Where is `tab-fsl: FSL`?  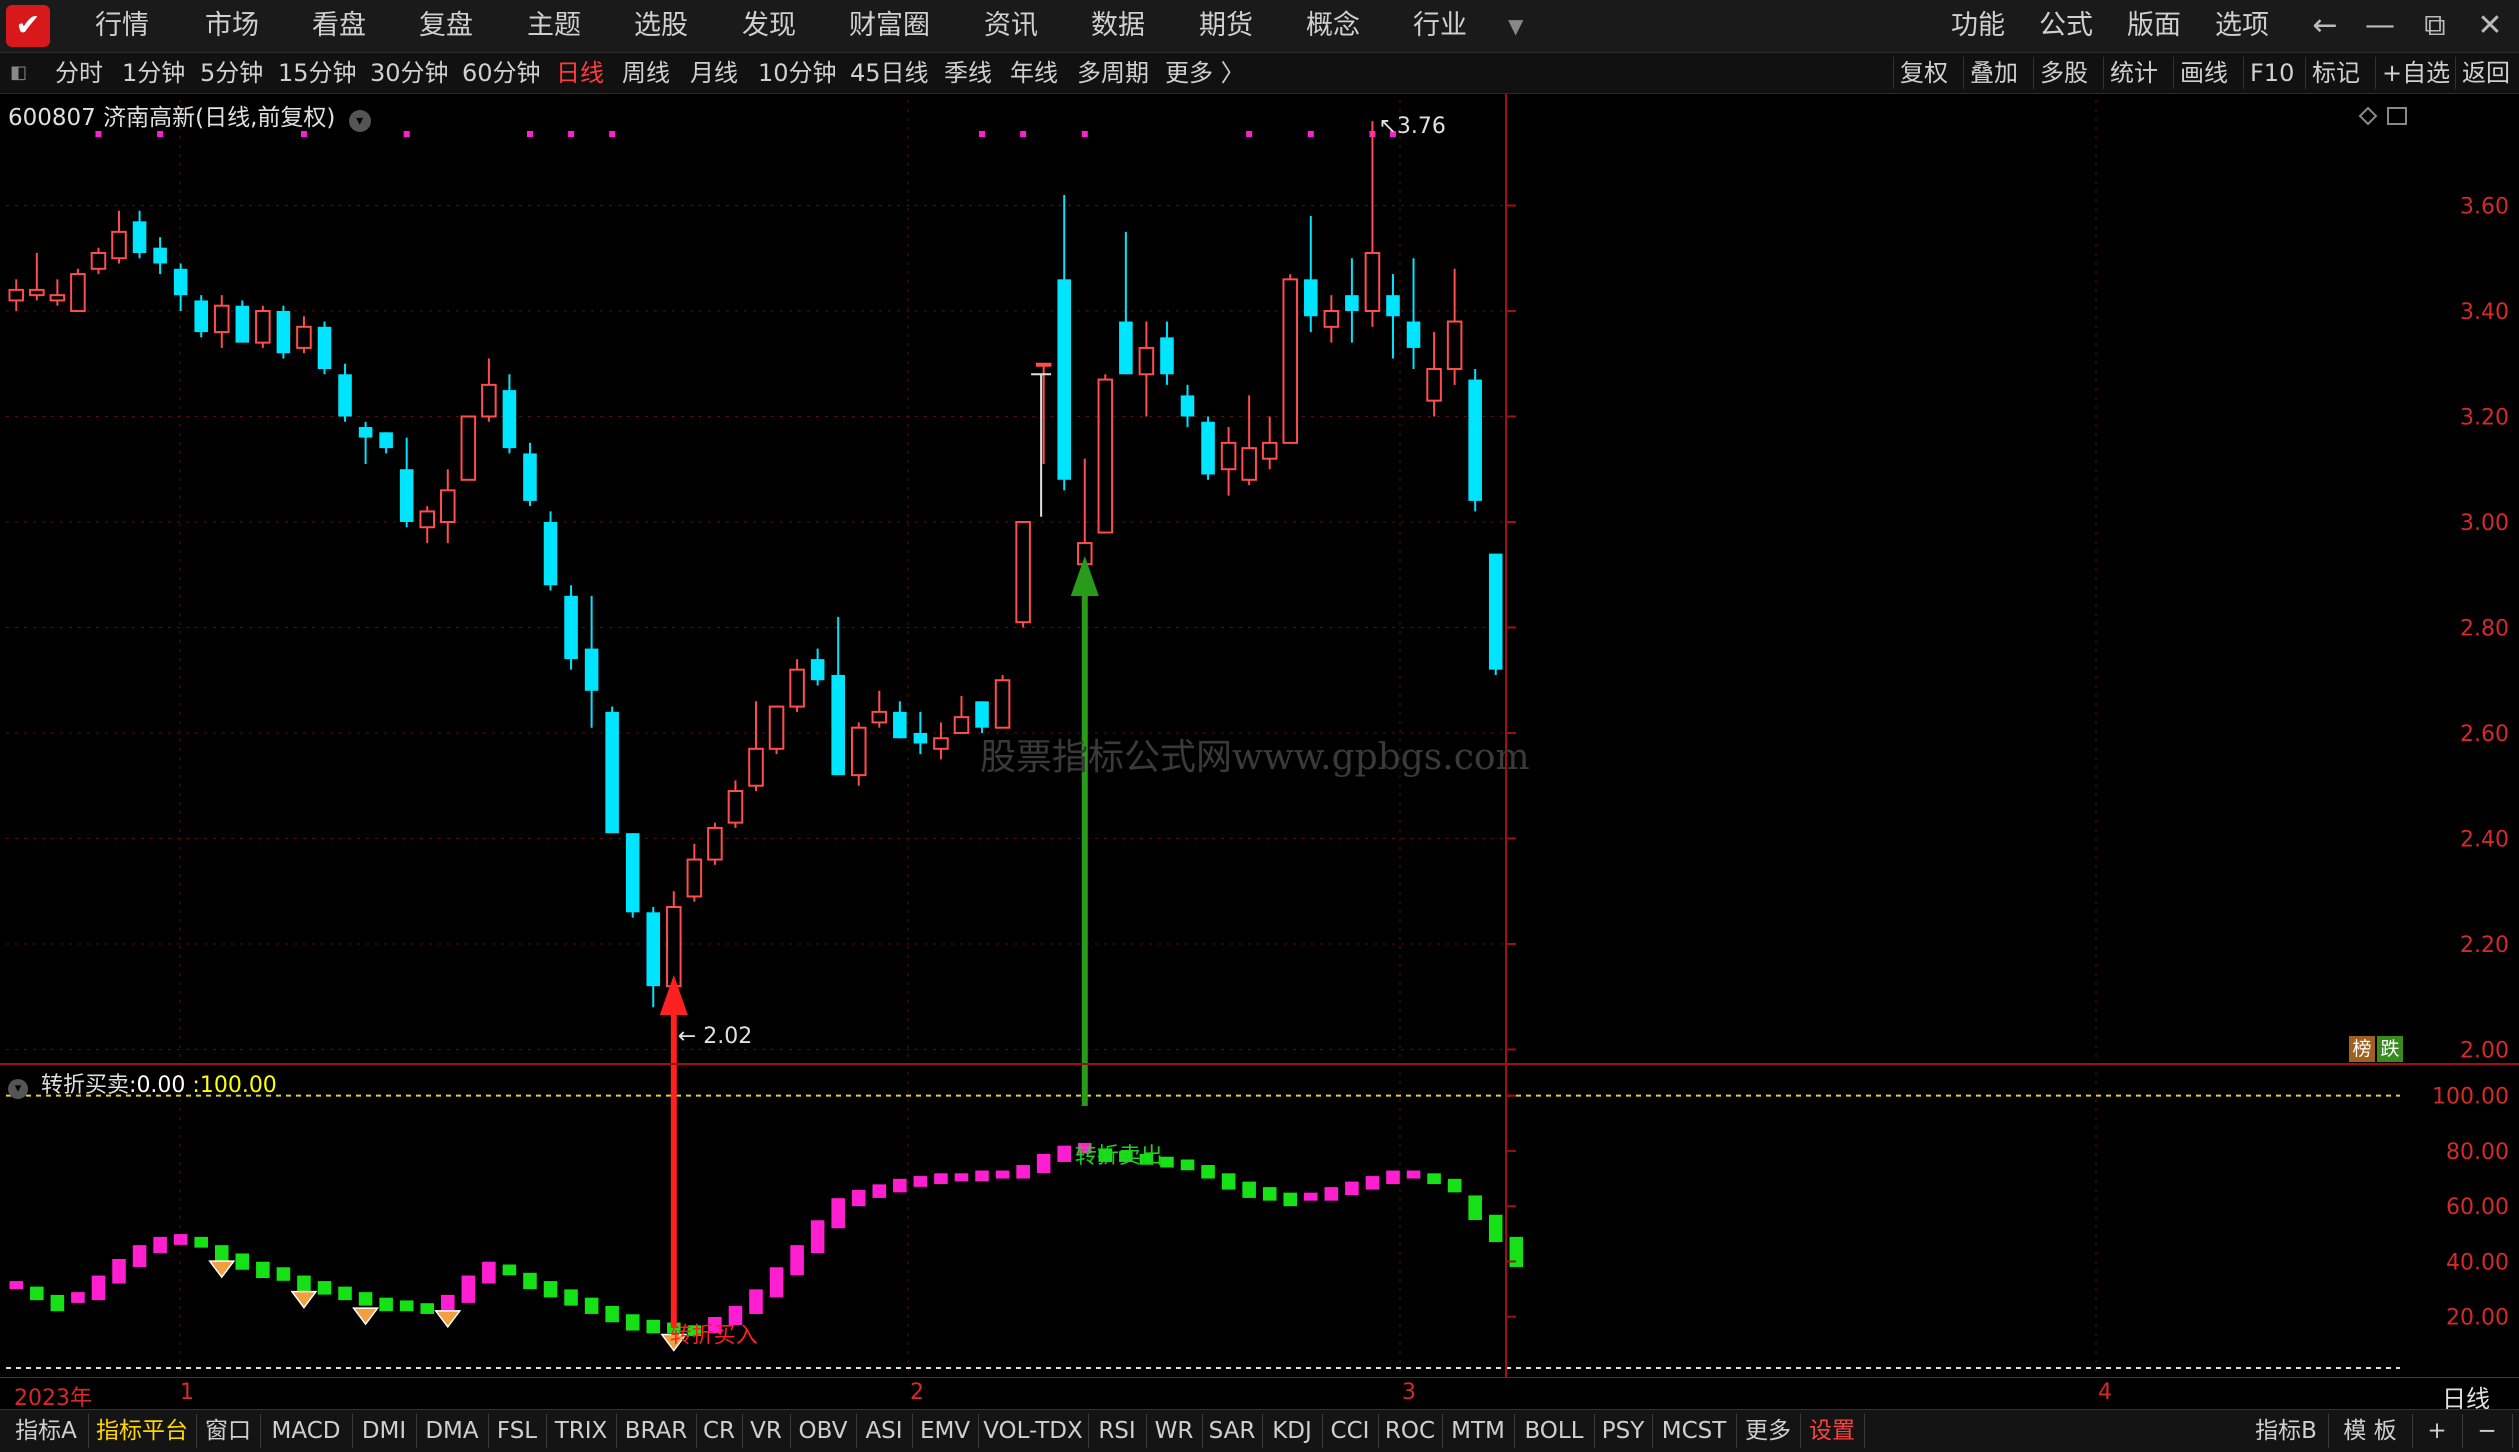
tab-fsl: FSL is located at coordinates (517, 1431).